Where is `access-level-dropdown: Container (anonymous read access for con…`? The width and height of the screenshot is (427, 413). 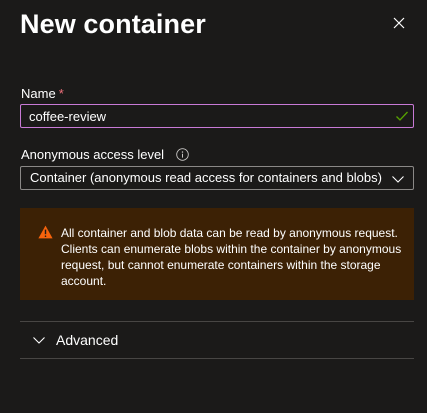 access-level-dropdown: Container (anonymous read access for con… is located at coordinates (217, 178).